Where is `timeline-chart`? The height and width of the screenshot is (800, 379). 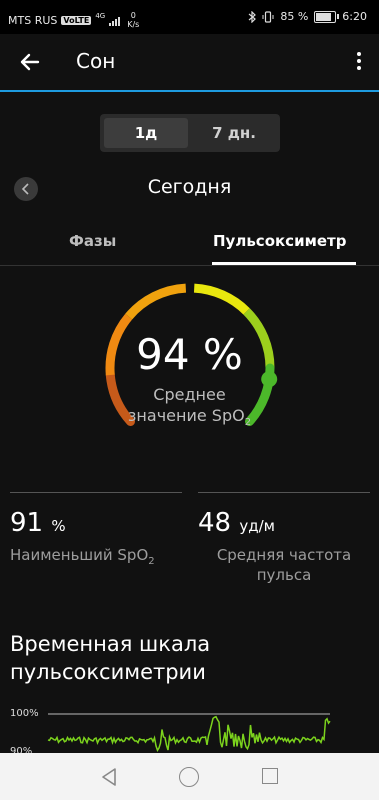 timeline-chart is located at coordinates (189, 733).